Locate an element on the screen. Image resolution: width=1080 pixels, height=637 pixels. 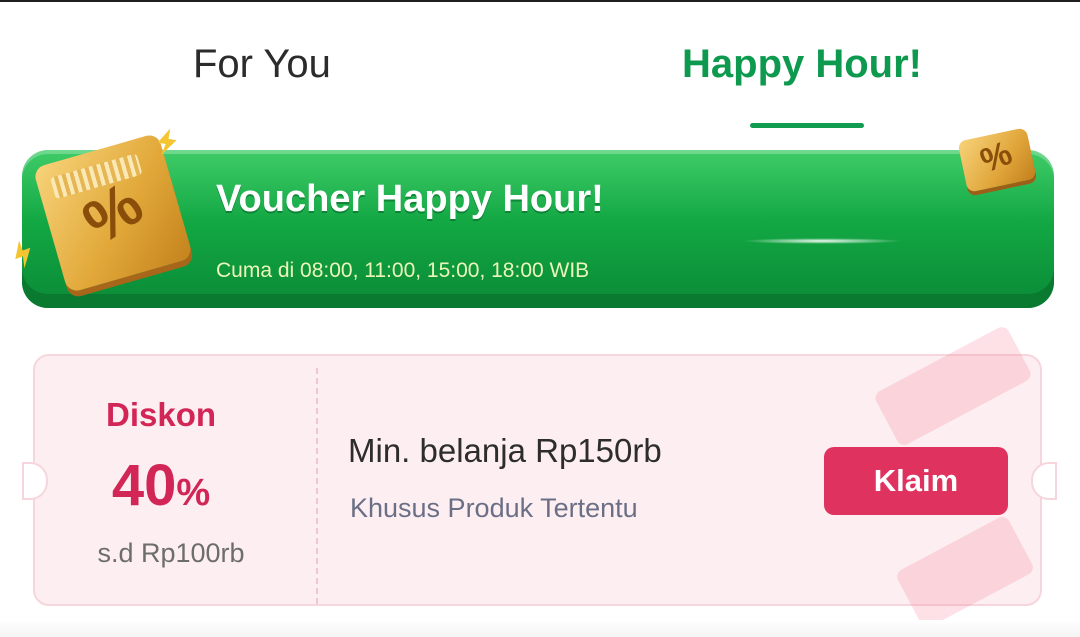
banner-schedule: Cuma di 08:00, 11:00, 15:00, 18:00 WIB is located at coordinates (403, 270).